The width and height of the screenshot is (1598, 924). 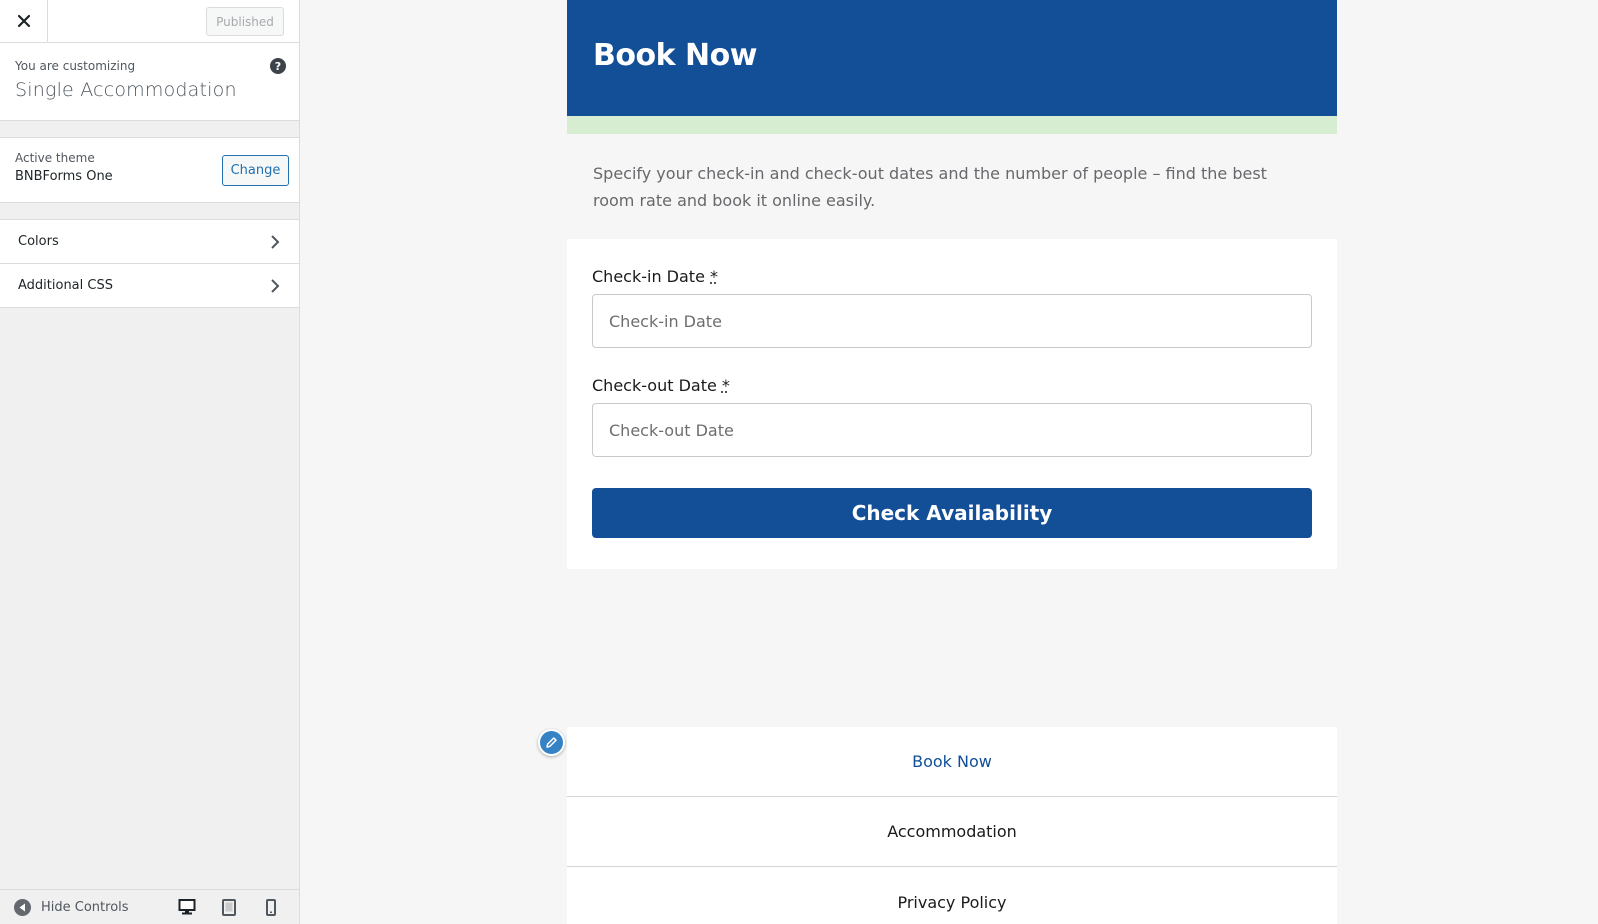 I want to click on hide-controls-icon, so click(x=22, y=907).